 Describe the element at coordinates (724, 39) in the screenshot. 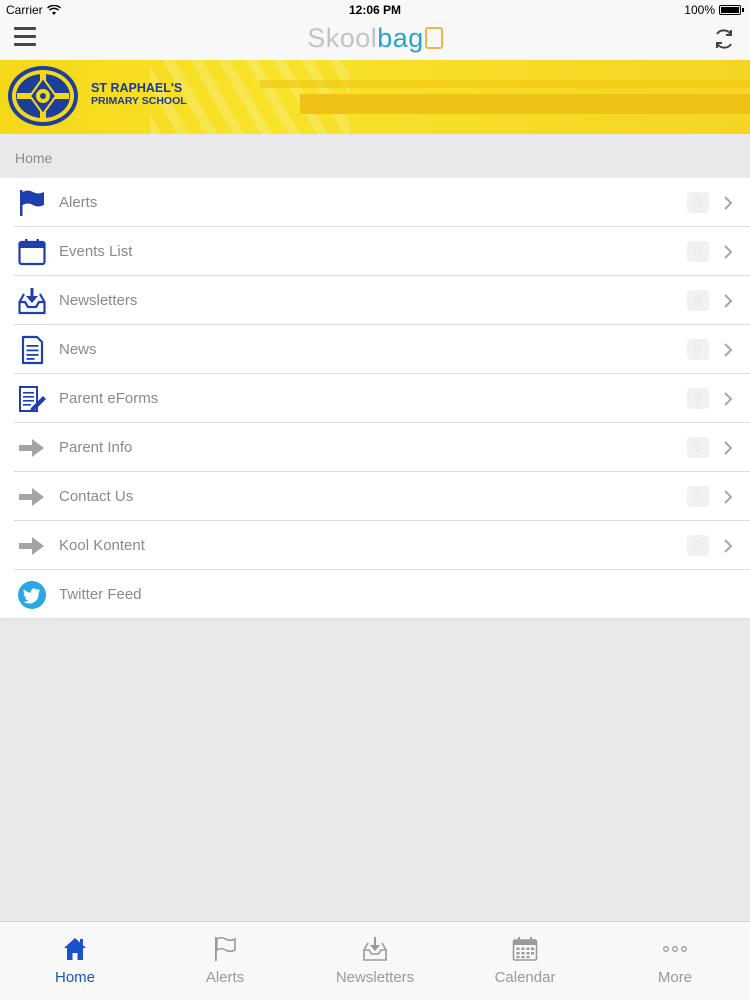

I see `refresh-icon` at that location.